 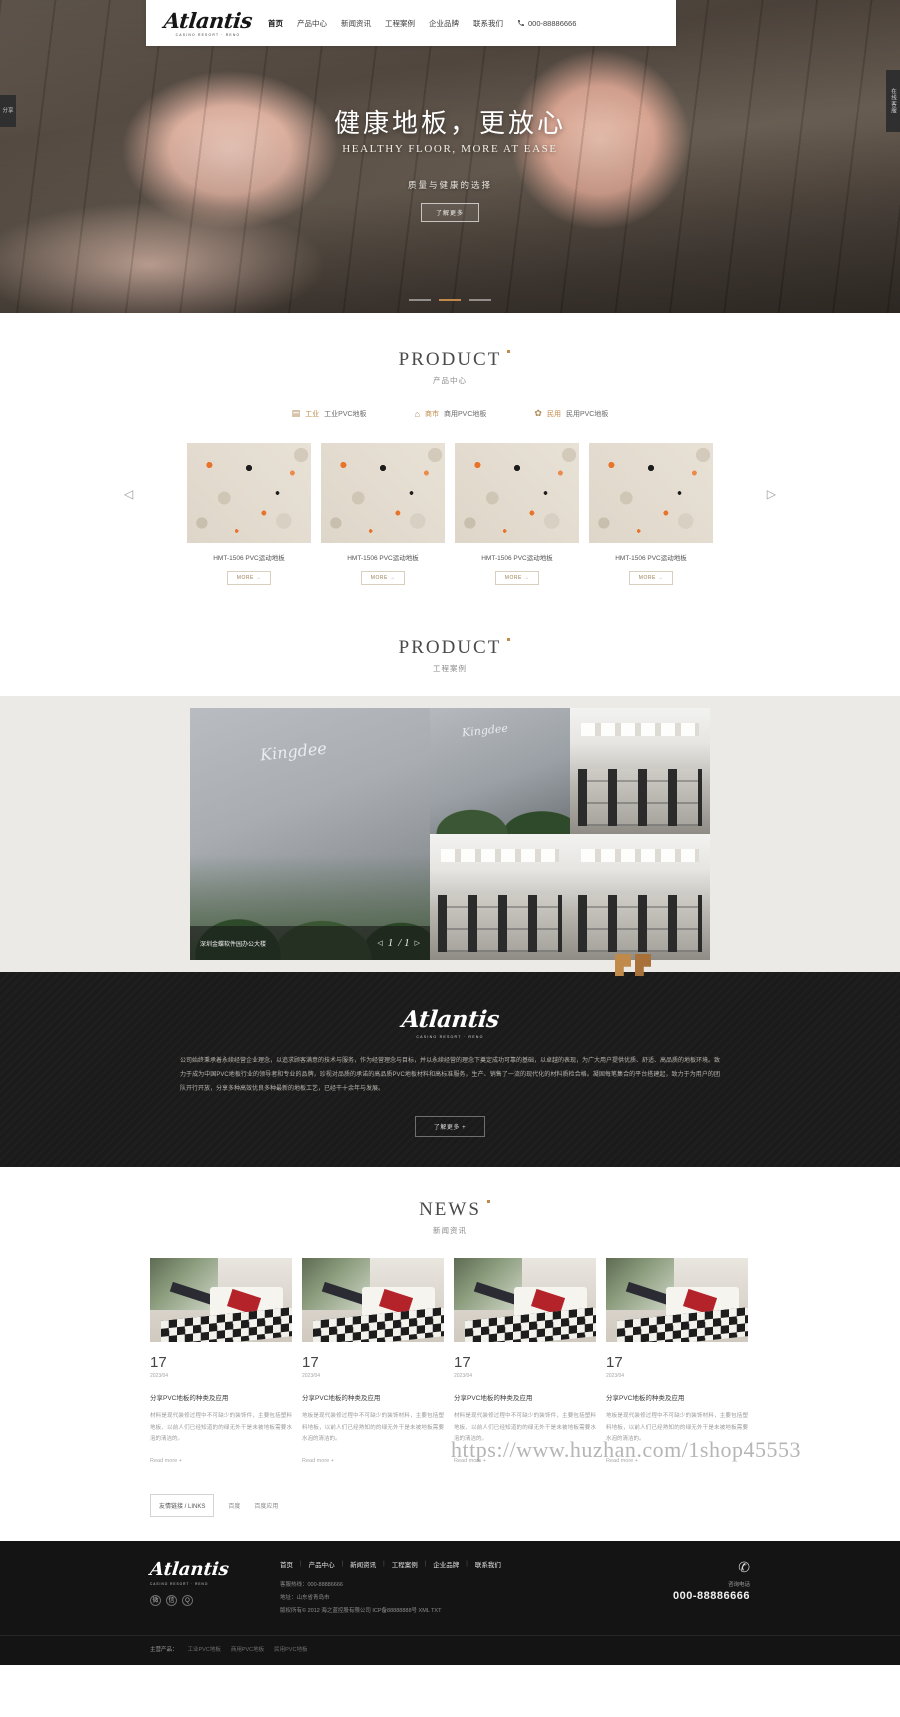 I want to click on hero-cta-button: 了解更多, so click(x=449, y=212).